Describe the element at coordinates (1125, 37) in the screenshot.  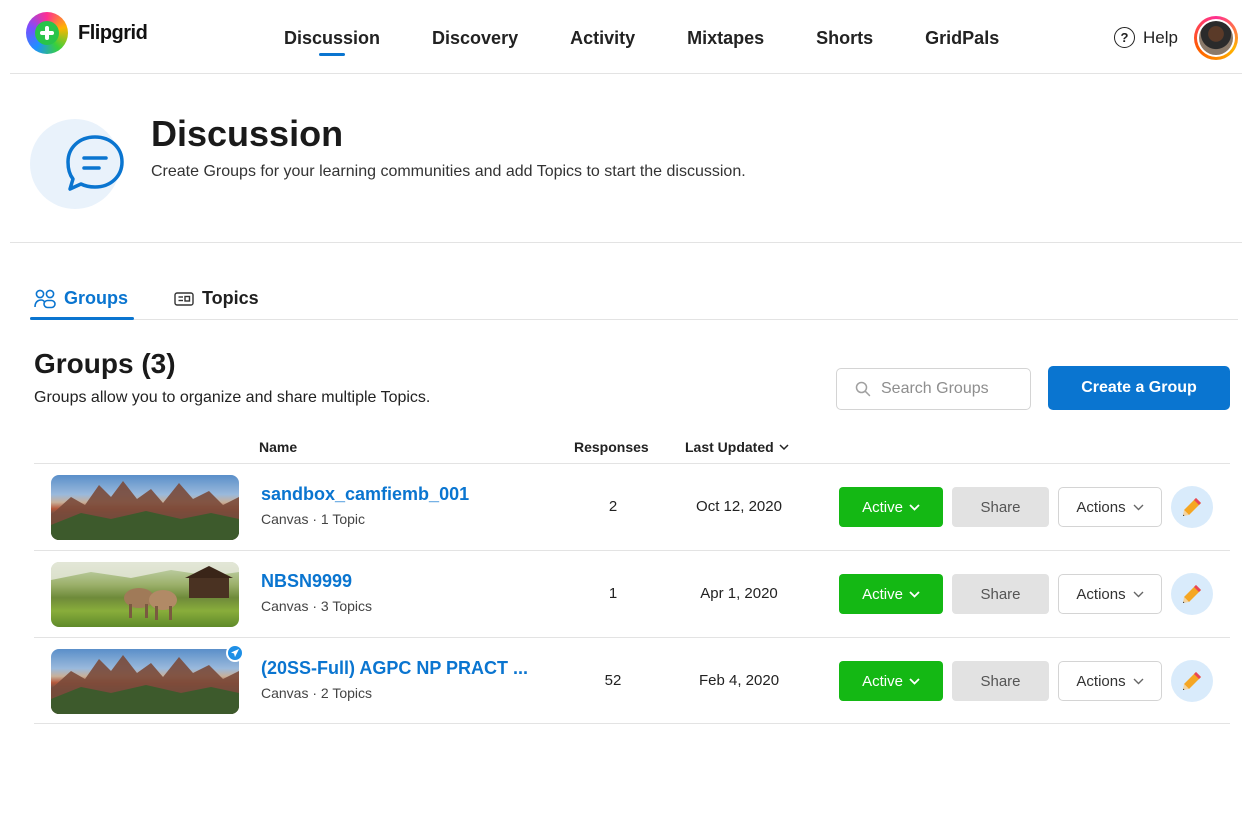
I see `help-icon: ?` at that location.